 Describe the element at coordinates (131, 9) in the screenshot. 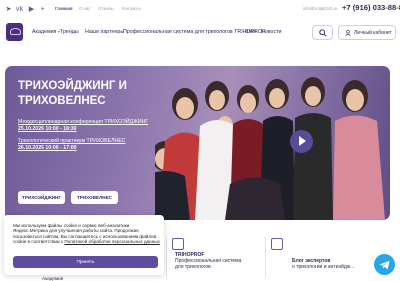

I see `toplink-contacts: Контакты` at that location.